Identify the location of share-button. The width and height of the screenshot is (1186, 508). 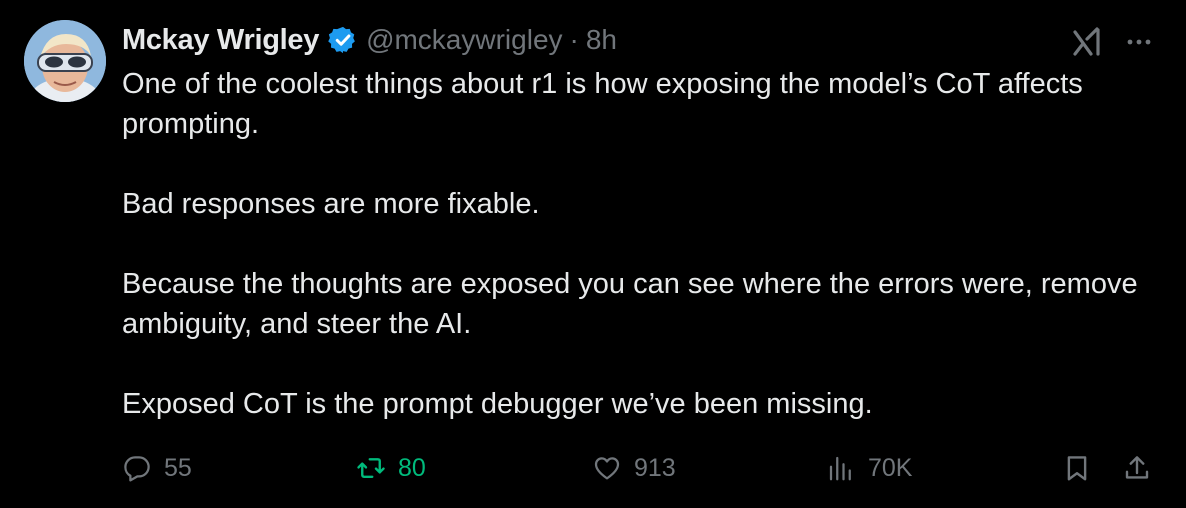
(1137, 468).